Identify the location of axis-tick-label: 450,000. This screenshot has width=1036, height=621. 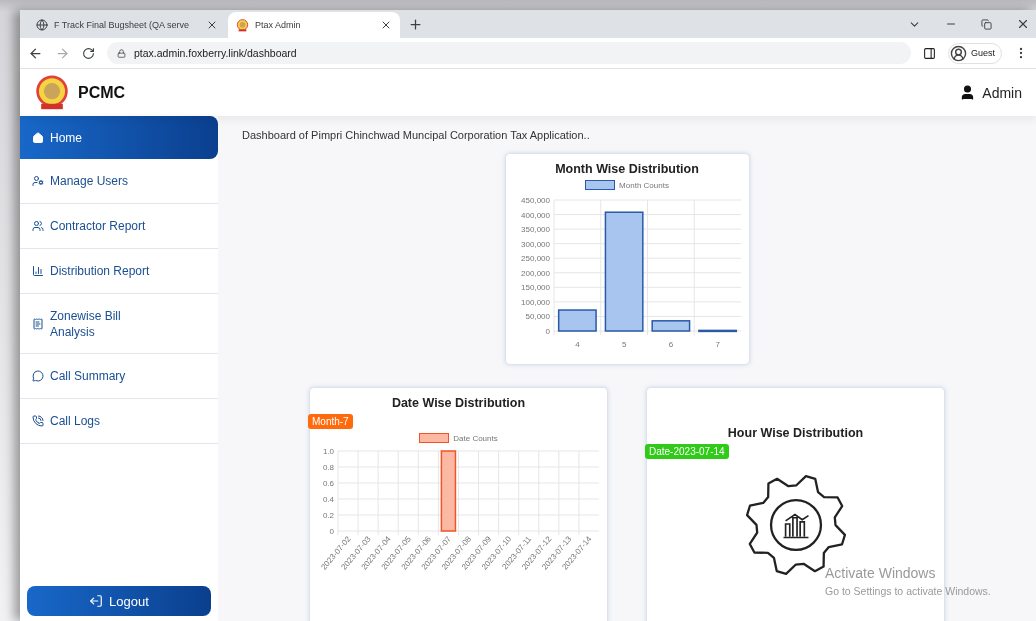
(535, 200).